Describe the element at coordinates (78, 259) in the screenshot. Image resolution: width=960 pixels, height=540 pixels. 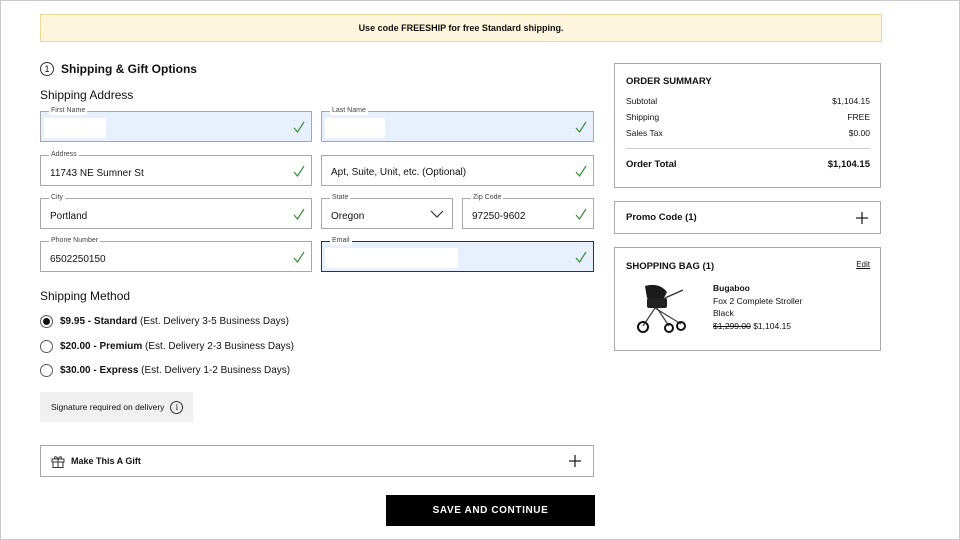
I see `phone-value: 6502250150` at that location.